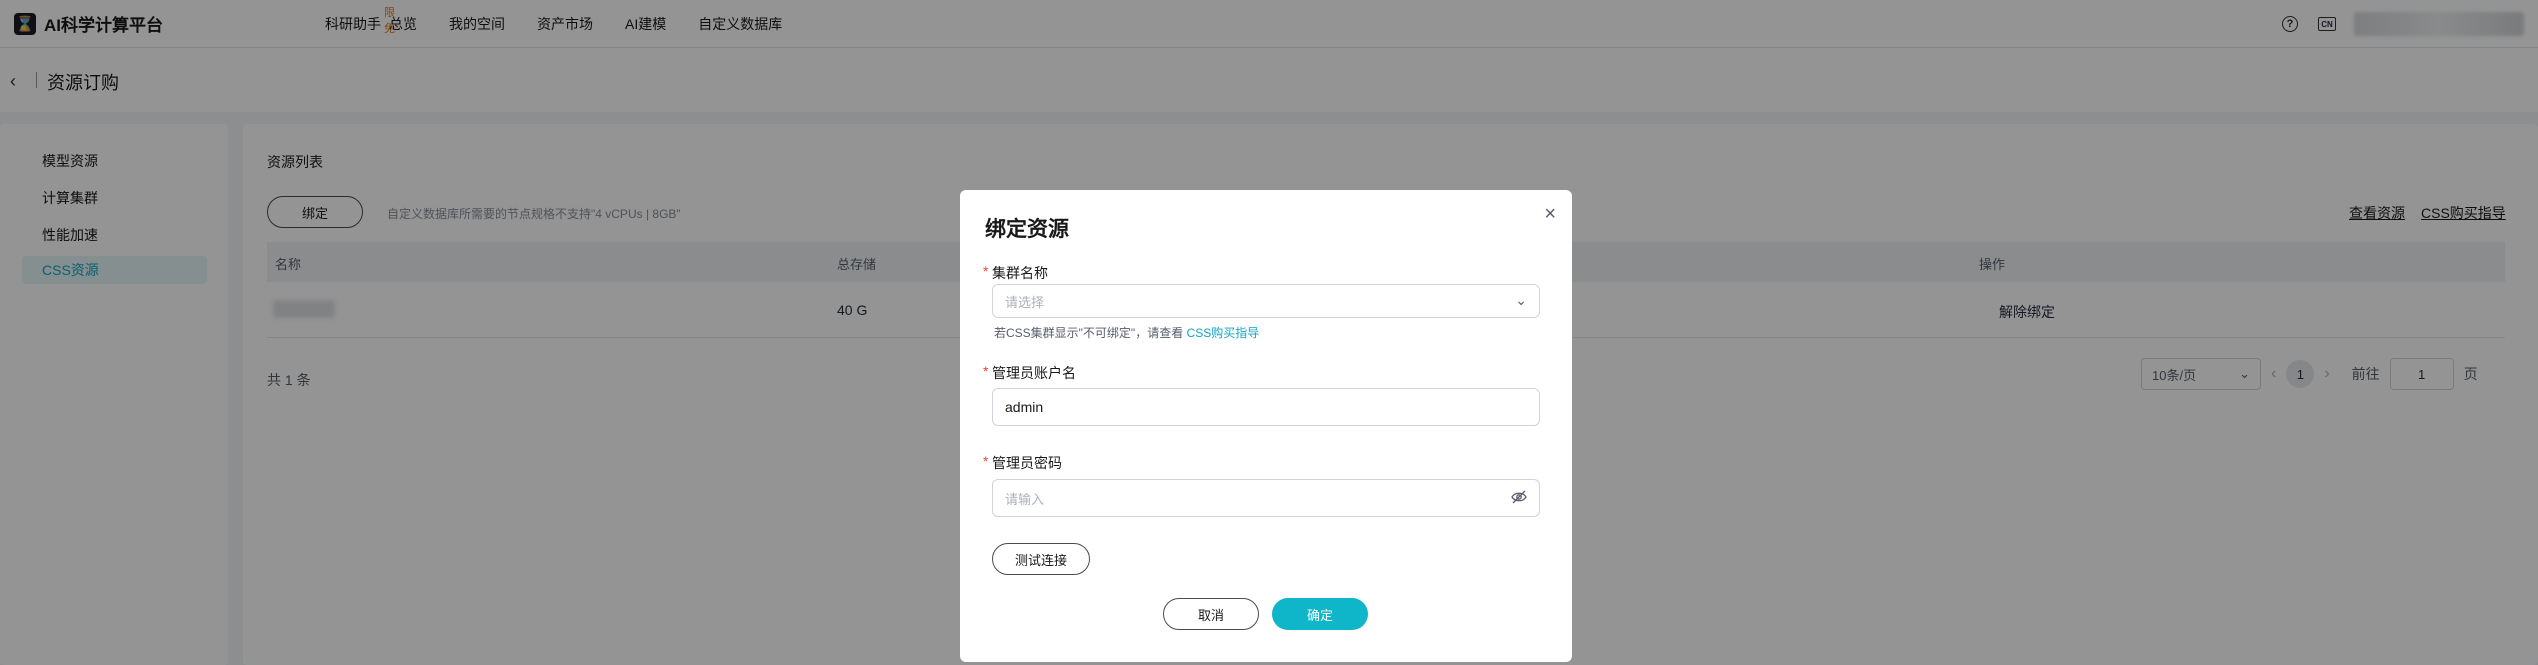 This screenshot has height=665, width=2538. What do you see at coordinates (1015, 272) in the screenshot?
I see `cluster-name-label: * 集群名称` at bounding box center [1015, 272].